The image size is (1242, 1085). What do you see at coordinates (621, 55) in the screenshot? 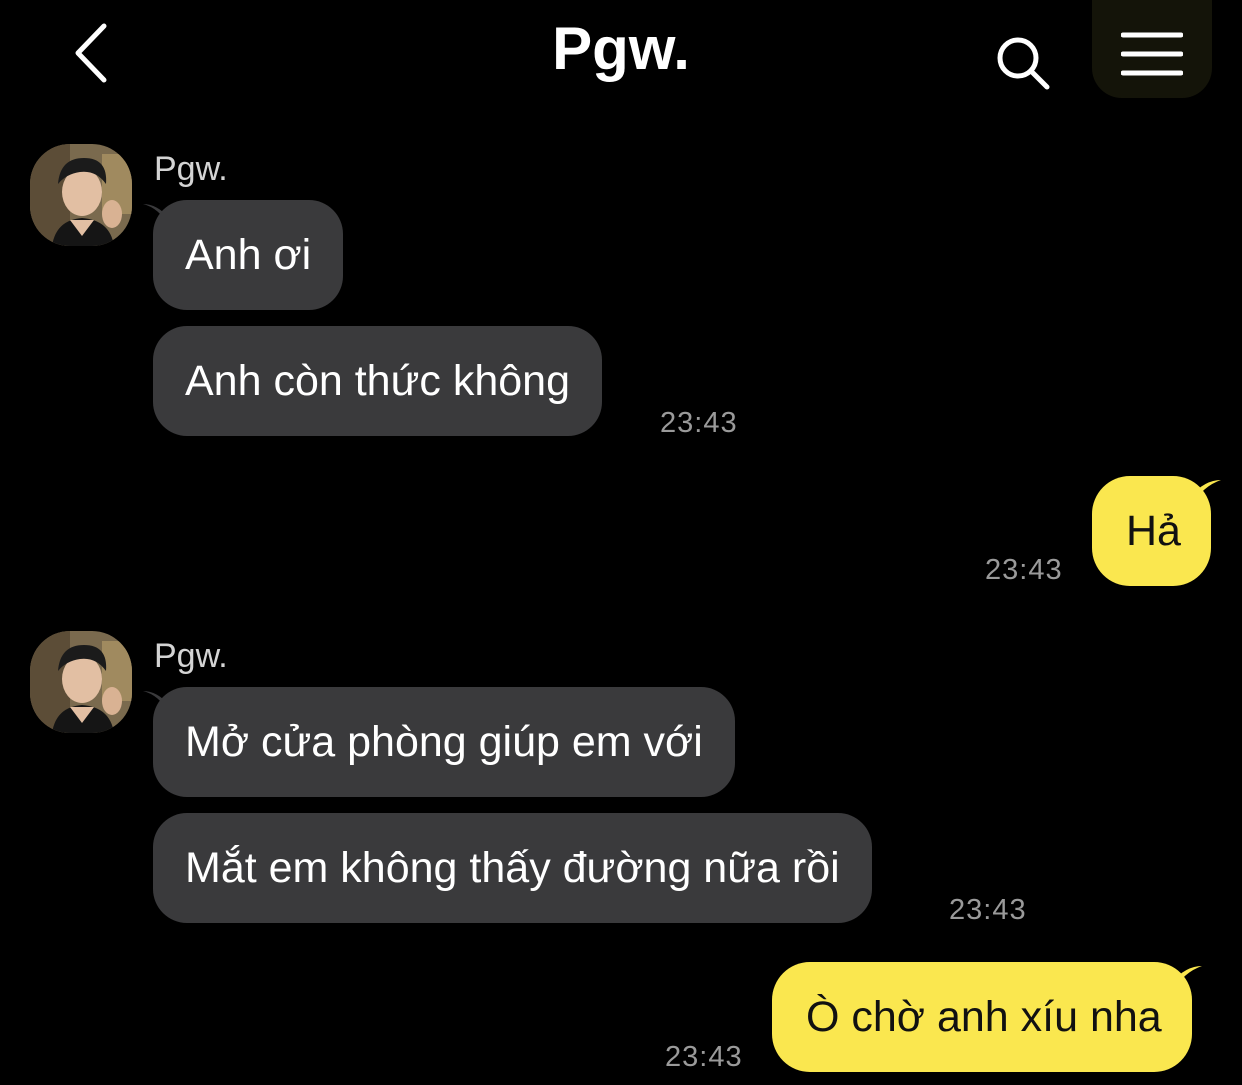
I see `chat-header: Pgw.` at bounding box center [621, 55].